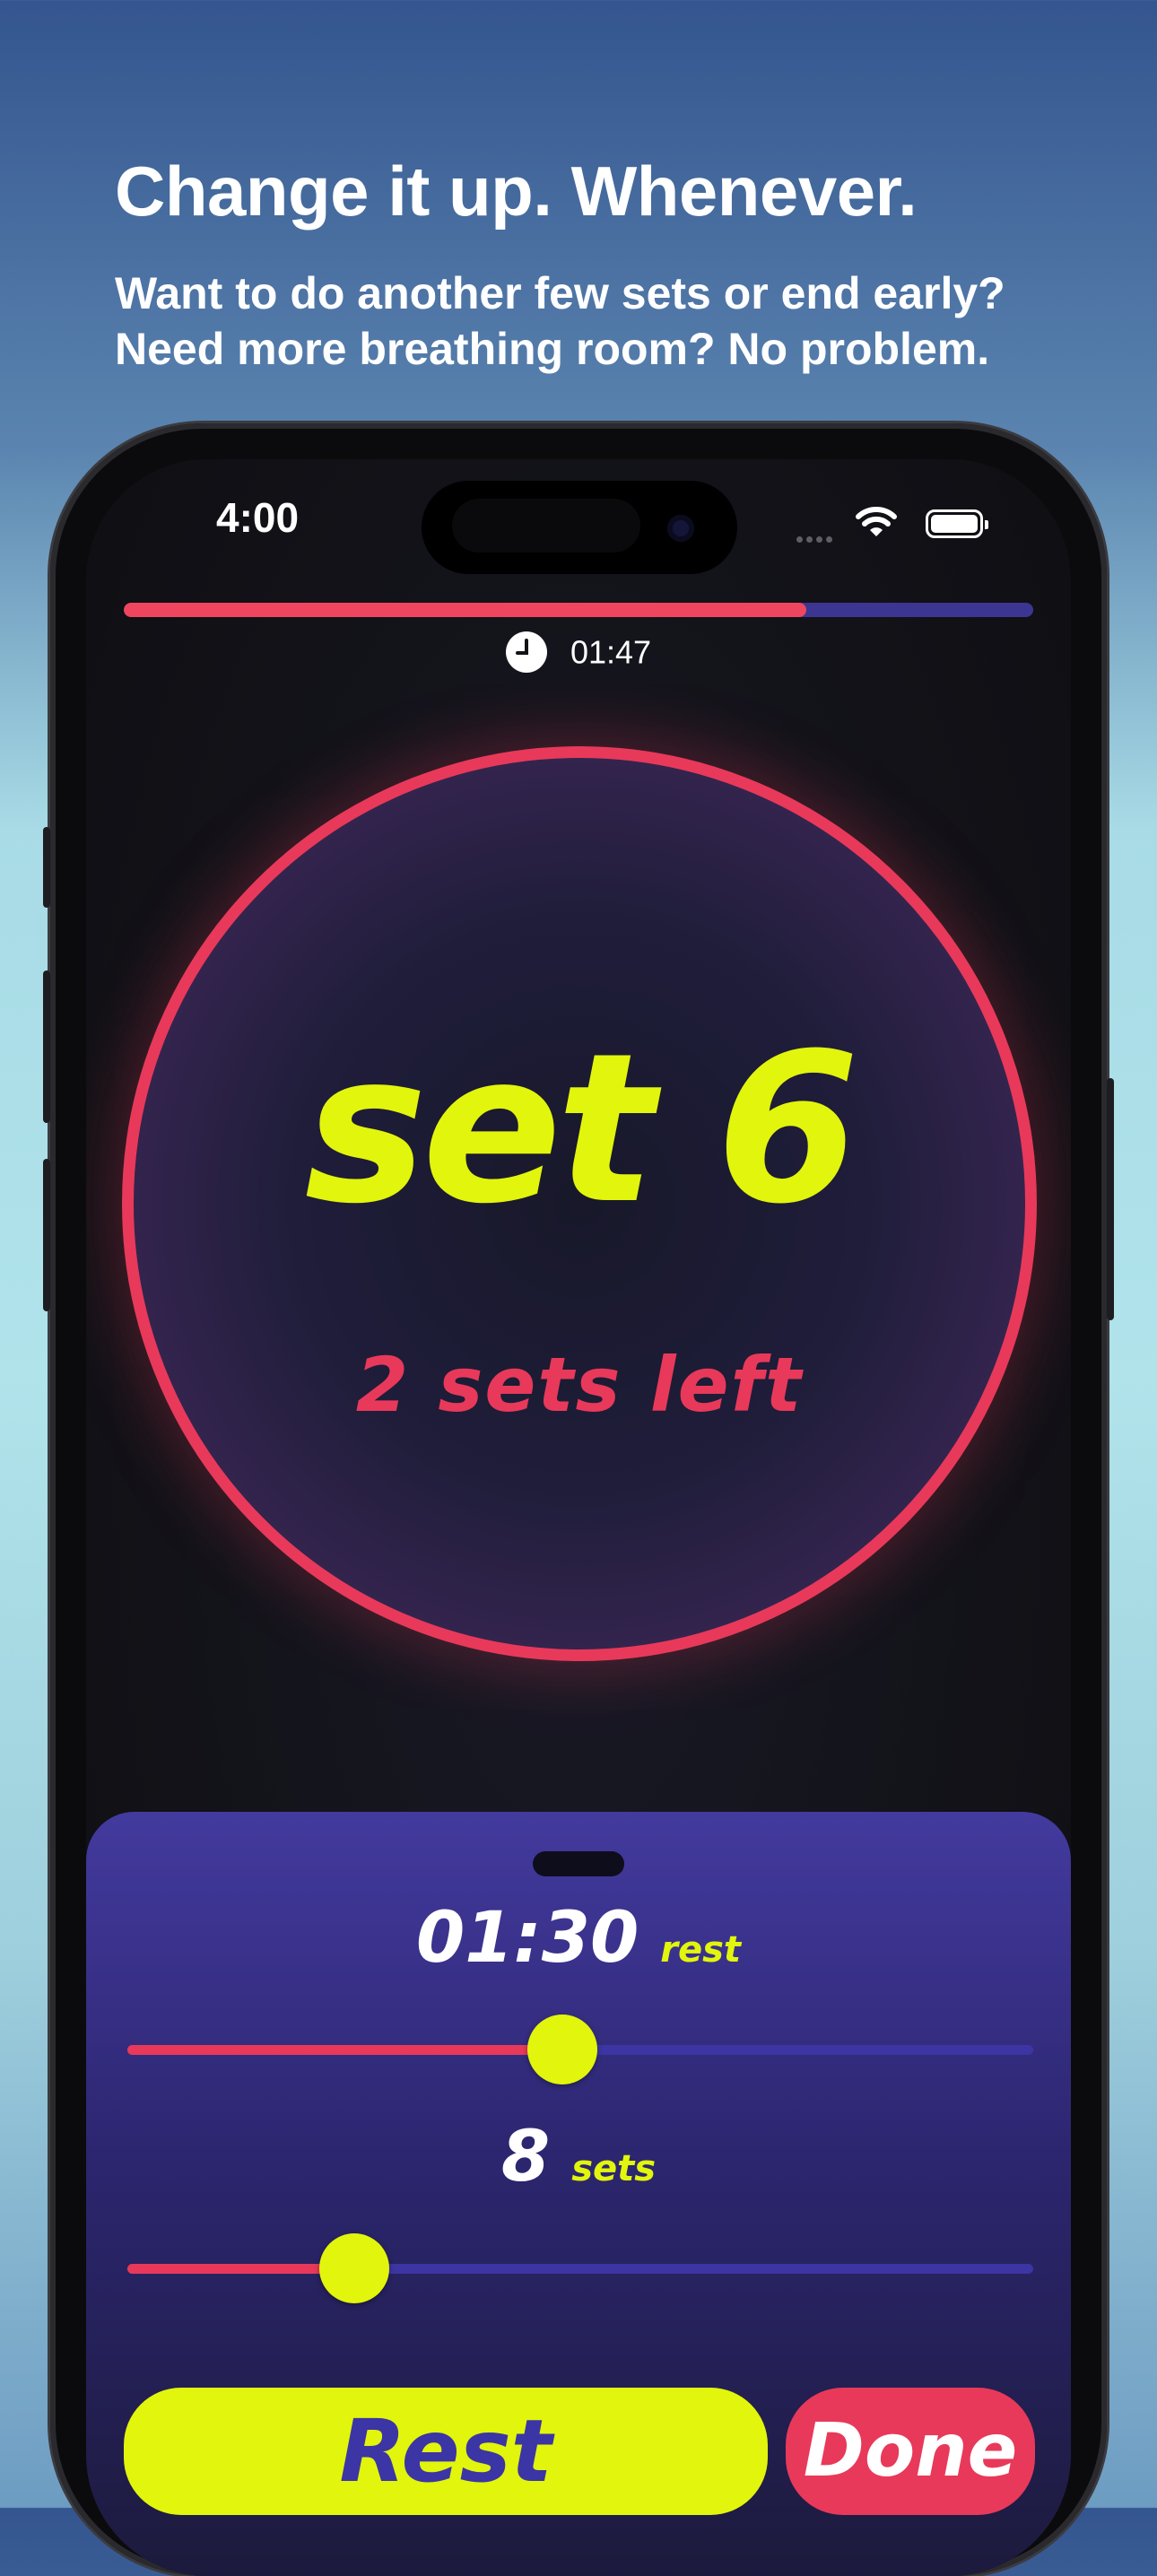 This screenshot has width=1157, height=2576. Describe the element at coordinates (614, 2168) in the screenshot. I see `sets-count-unit: sets` at that location.